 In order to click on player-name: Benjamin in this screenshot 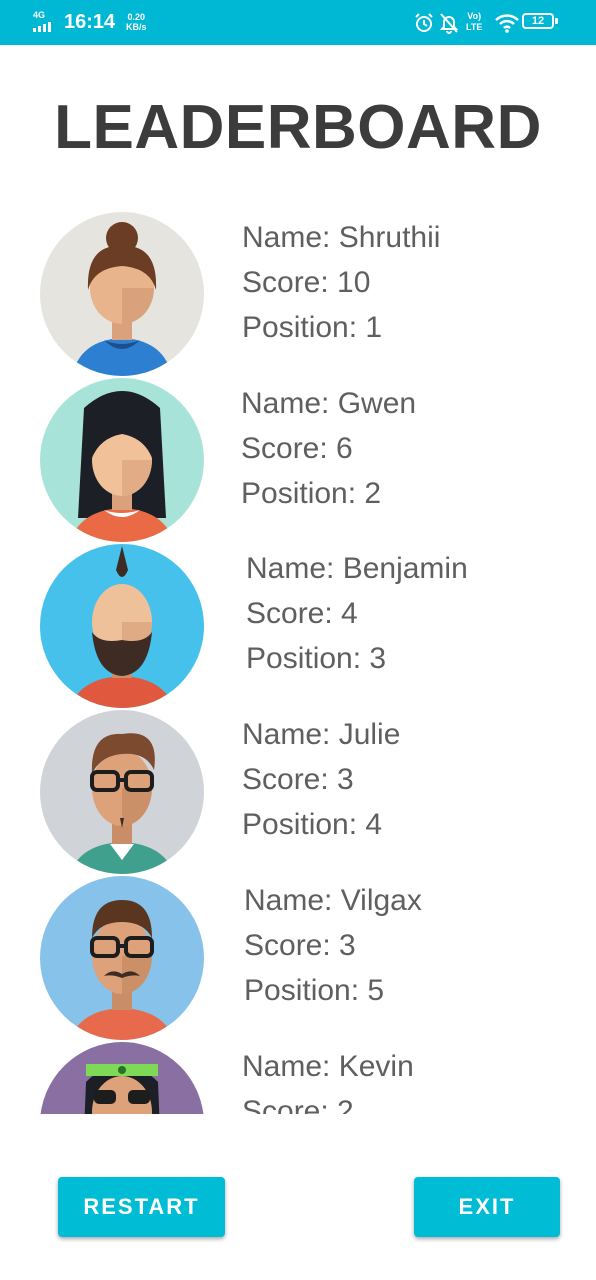, I will do `click(405, 568)`.